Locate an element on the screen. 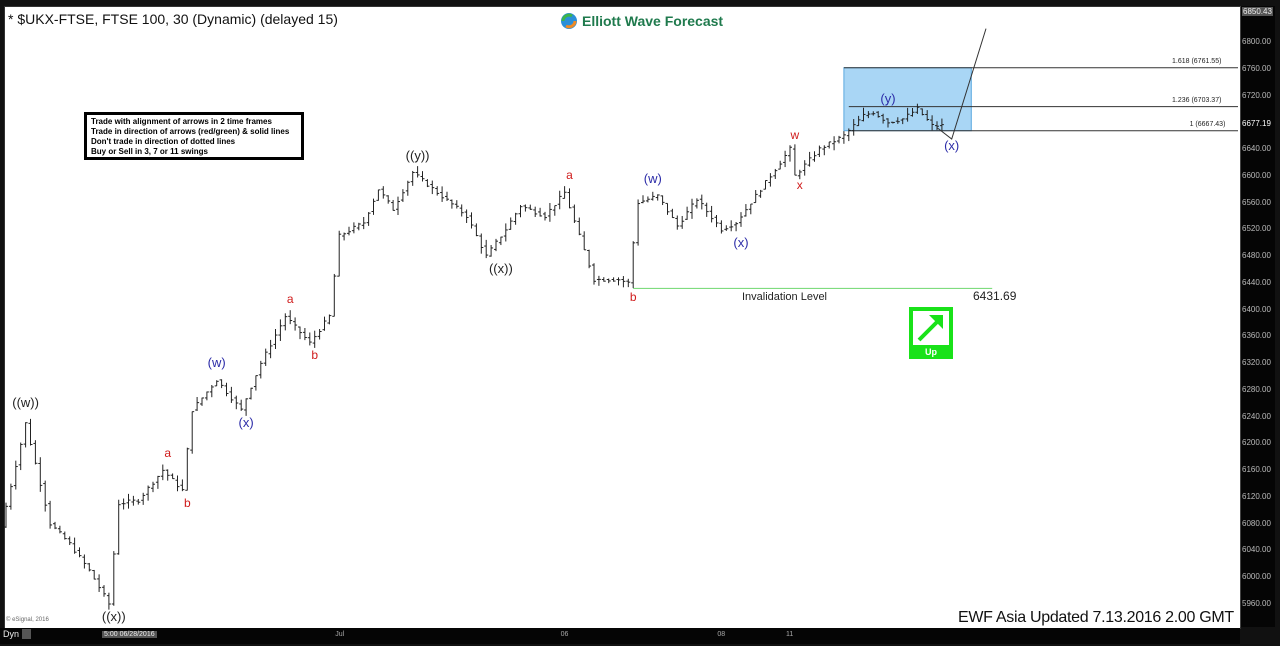 Image resolution: width=1280 pixels, height=646 pixels. price-tick-label: 6440.00 is located at coordinates (1256, 282).